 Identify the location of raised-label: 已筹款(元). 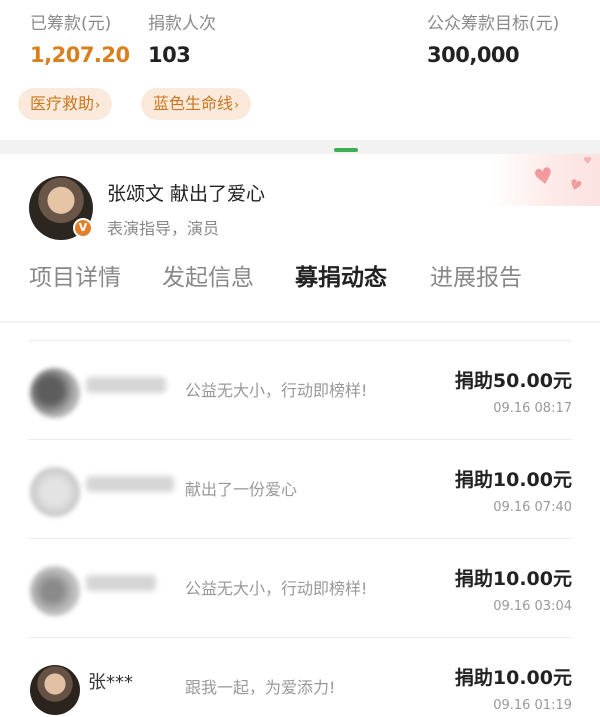
(71, 24).